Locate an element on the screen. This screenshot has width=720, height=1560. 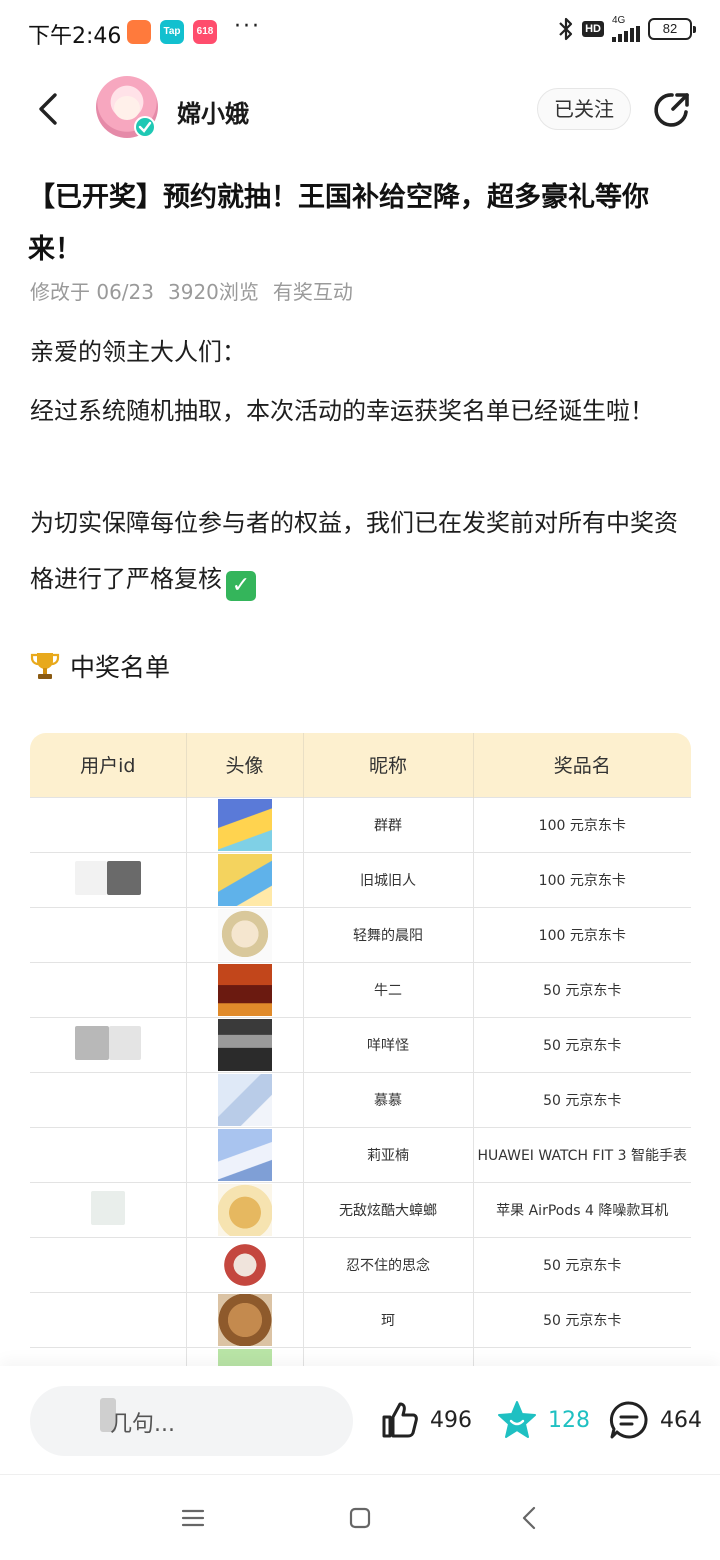
comment-count: 464 is located at coordinates (681, 1420).